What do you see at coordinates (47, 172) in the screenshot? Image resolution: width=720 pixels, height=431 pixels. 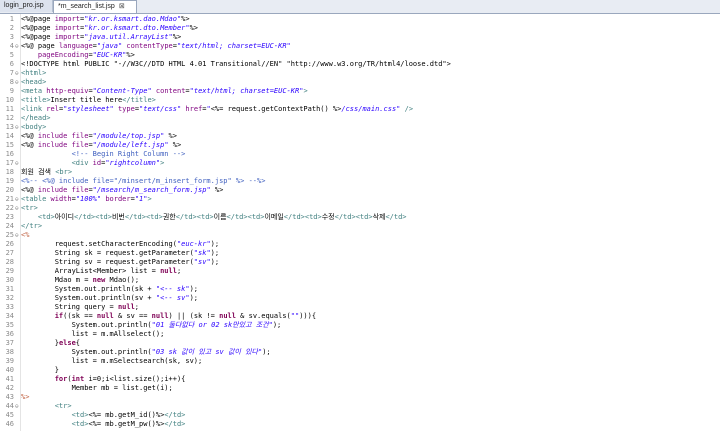 I see `code-text: 회원 검색 <br>` at bounding box center [47, 172].